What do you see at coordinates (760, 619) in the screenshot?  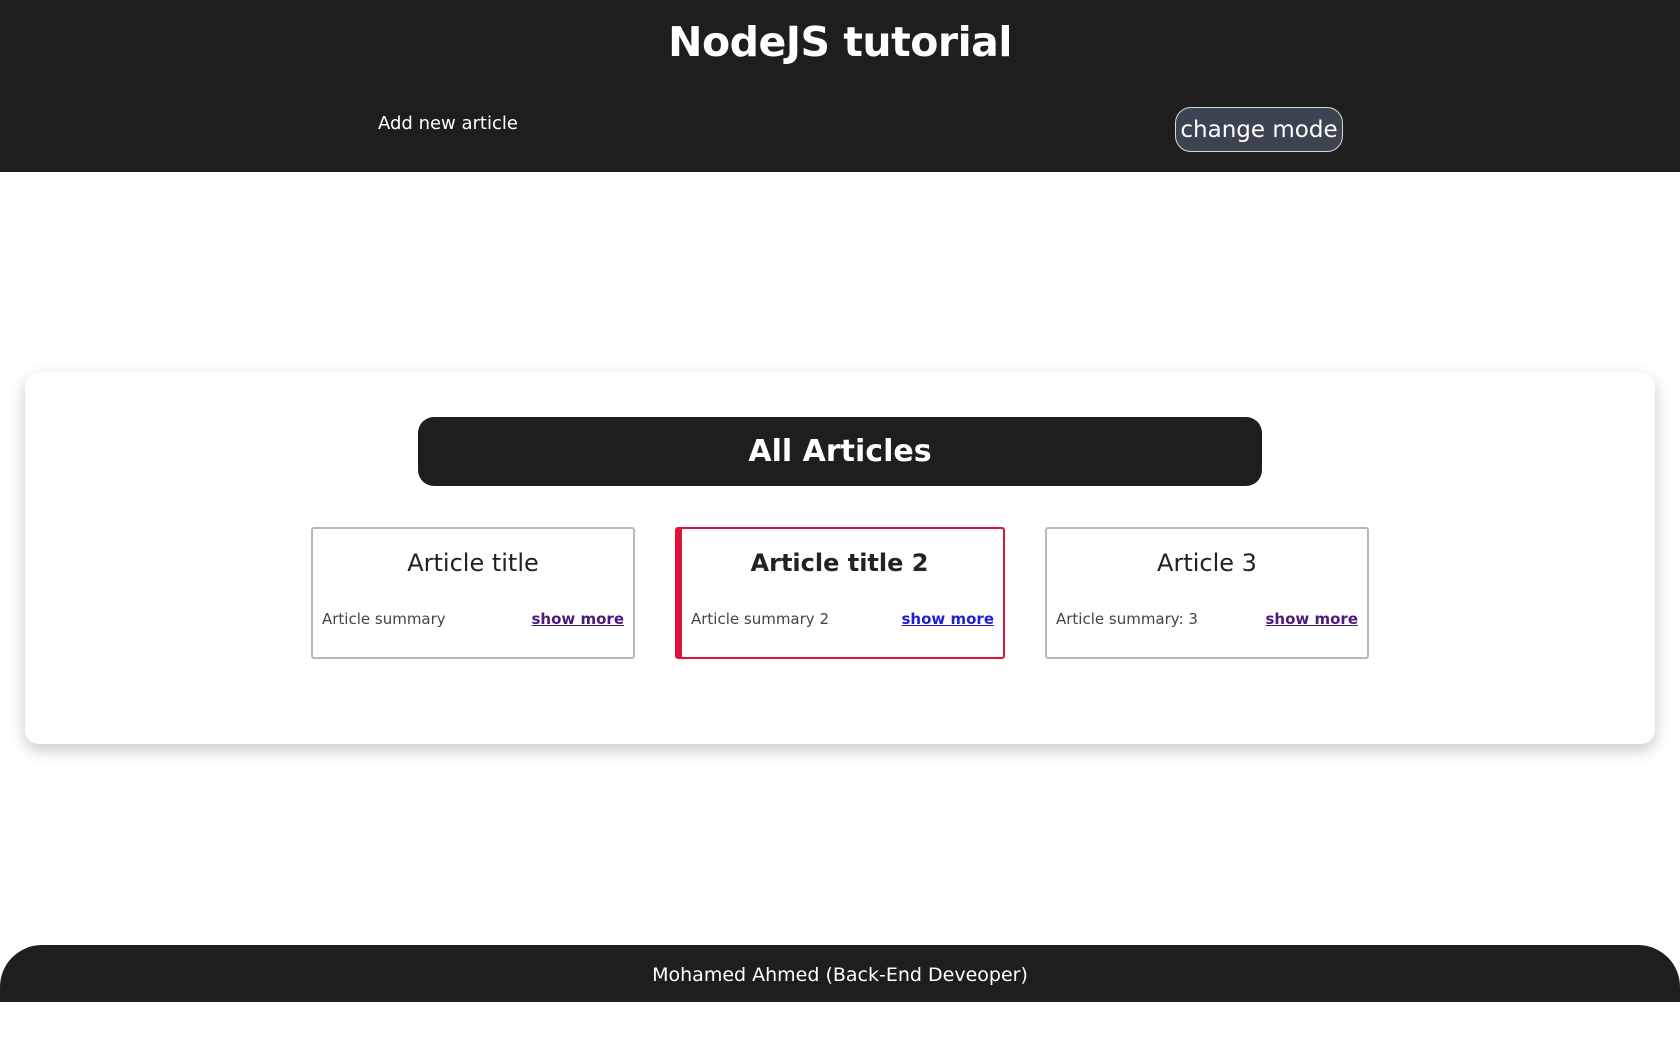 I see `article-summary: Article summary 2` at bounding box center [760, 619].